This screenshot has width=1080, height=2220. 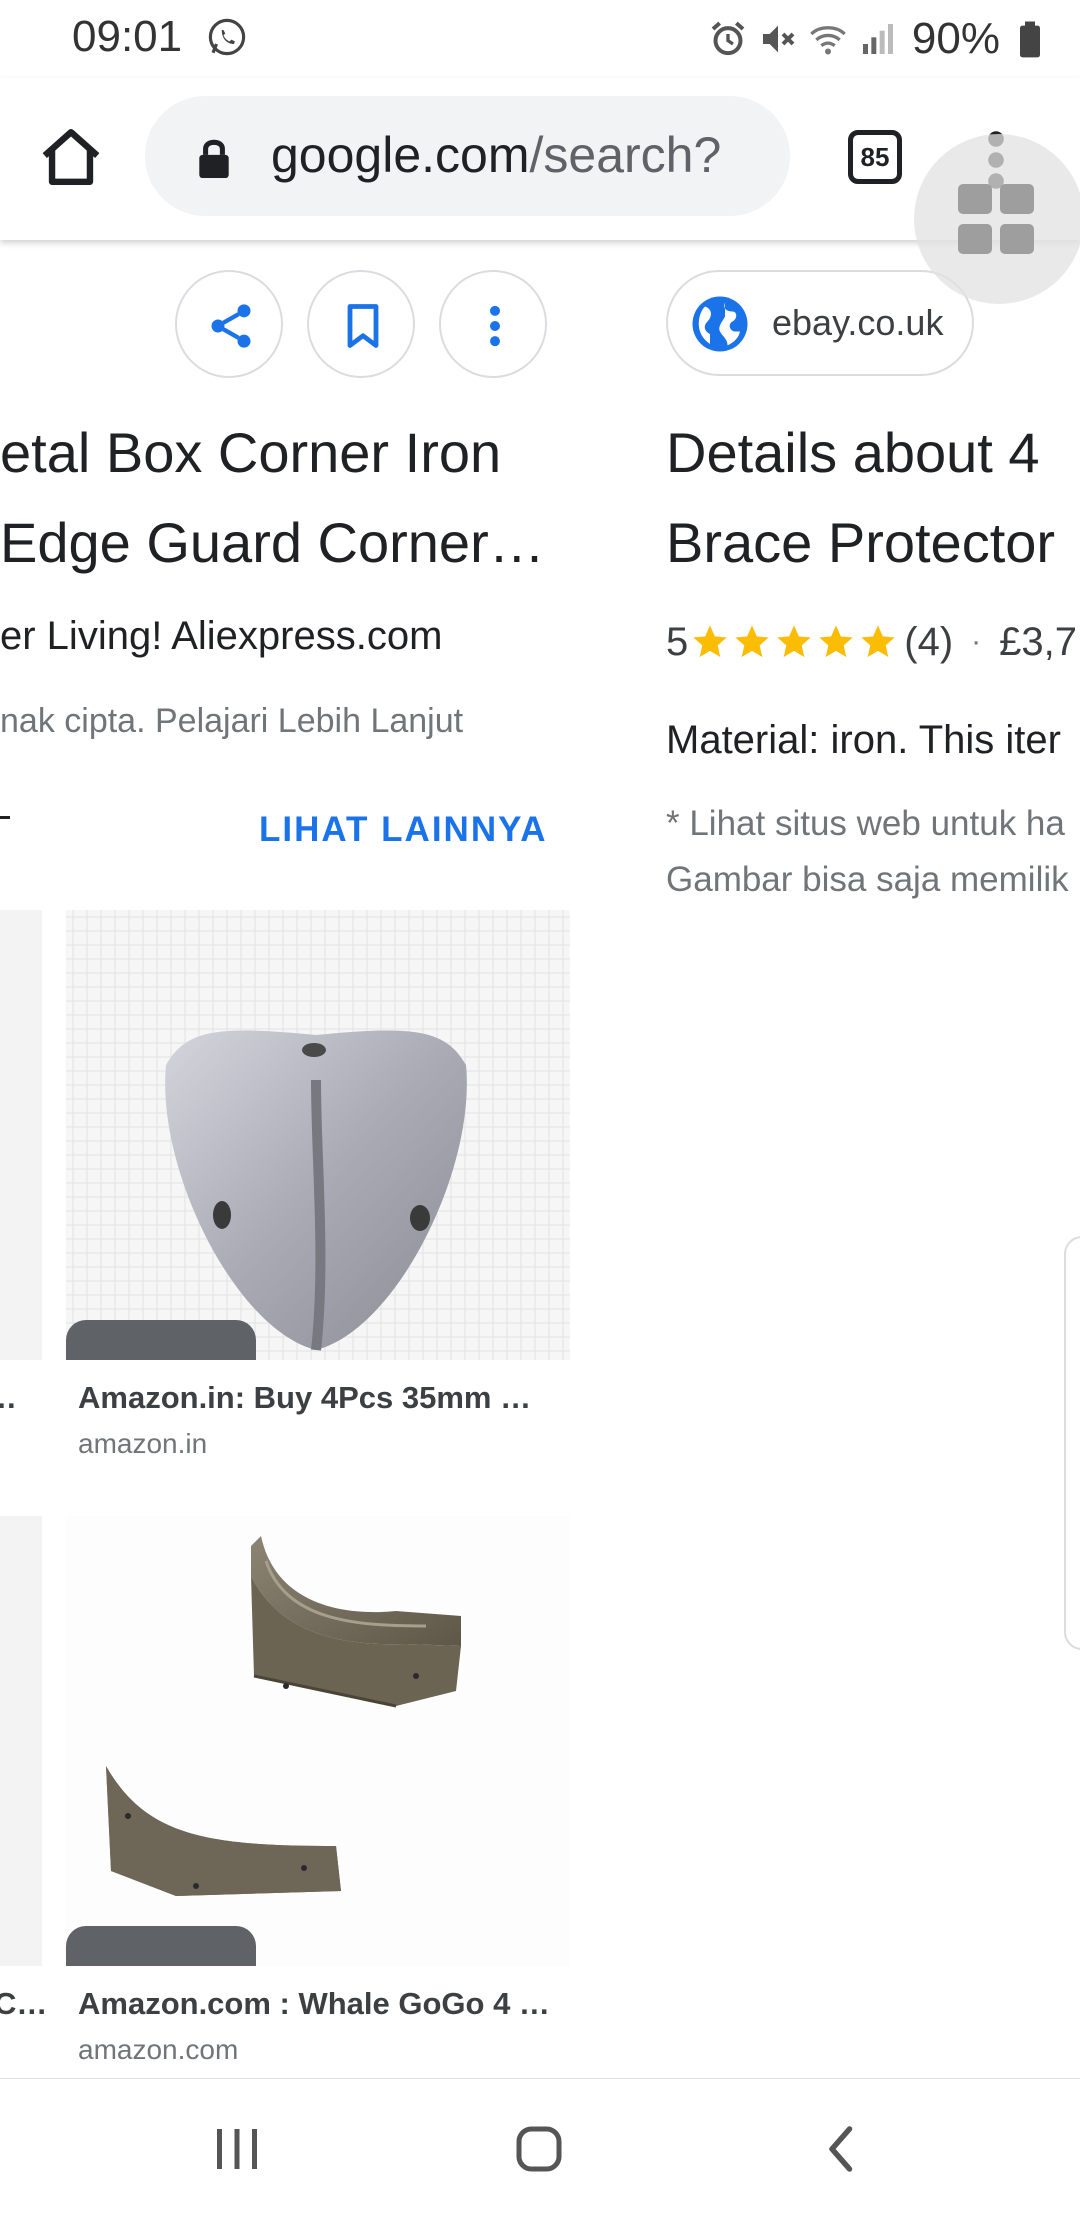 I want to click on result-description: Material: iron. This iter, so click(x=863, y=740).